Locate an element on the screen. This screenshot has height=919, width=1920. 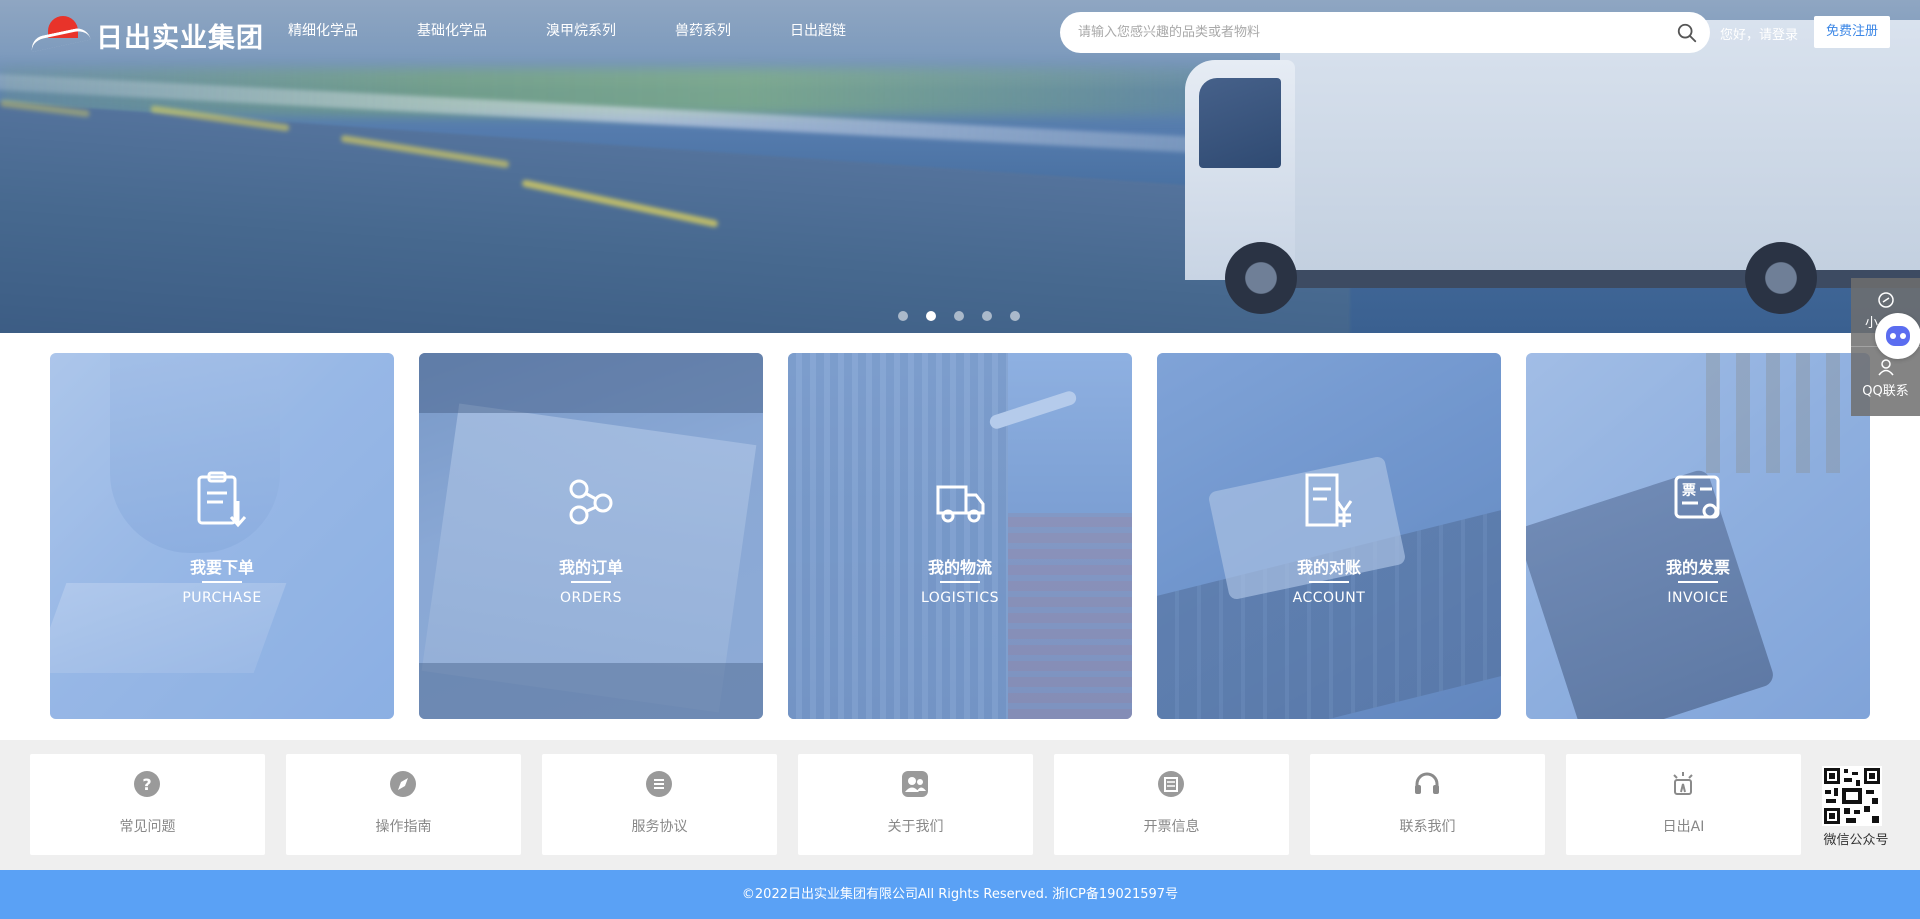
link-icon is located at coordinates (1885, 300).